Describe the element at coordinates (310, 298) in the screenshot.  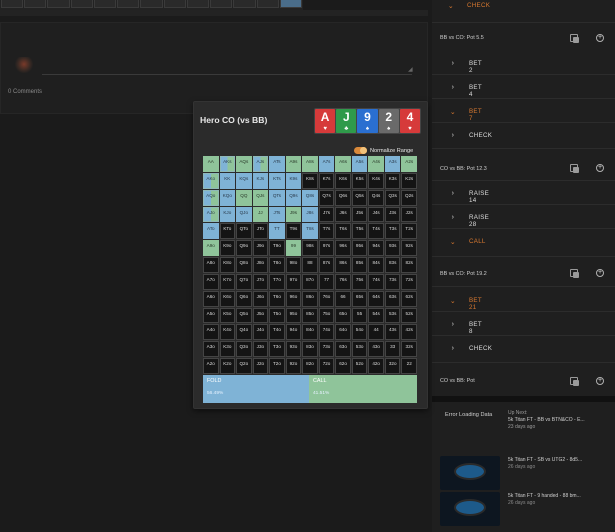
I see `hand-cell: 86o` at that location.